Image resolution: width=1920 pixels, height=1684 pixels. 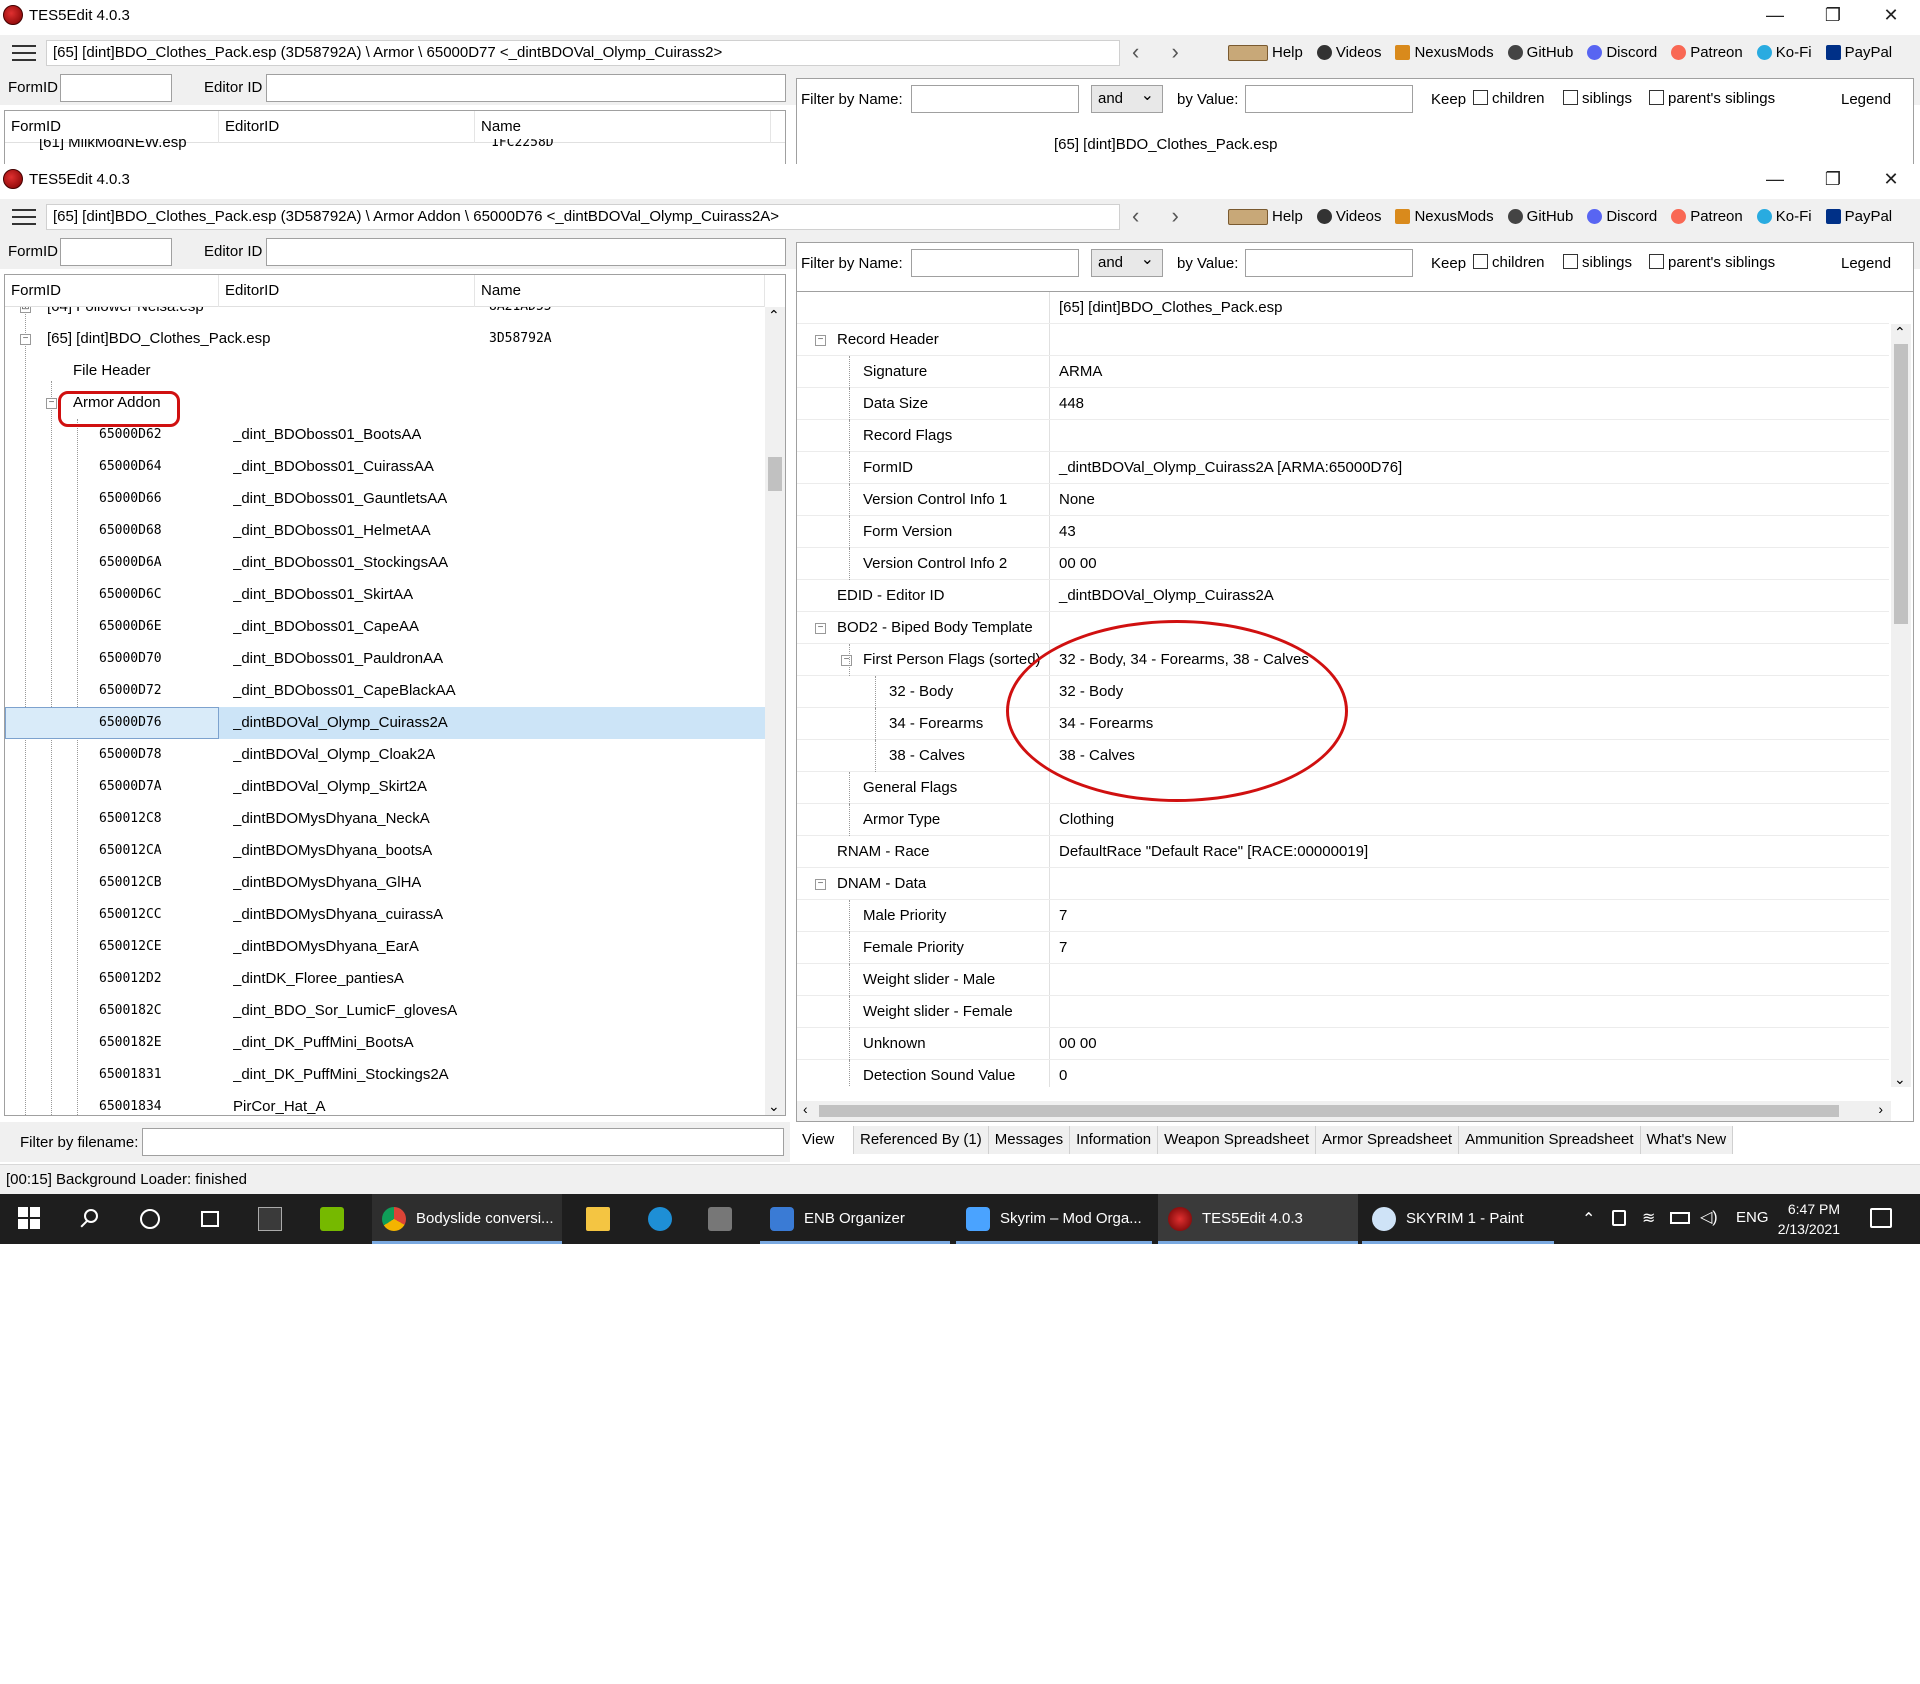 I want to click on record-field-row: Male Priority 7, so click(x=1343, y=916).